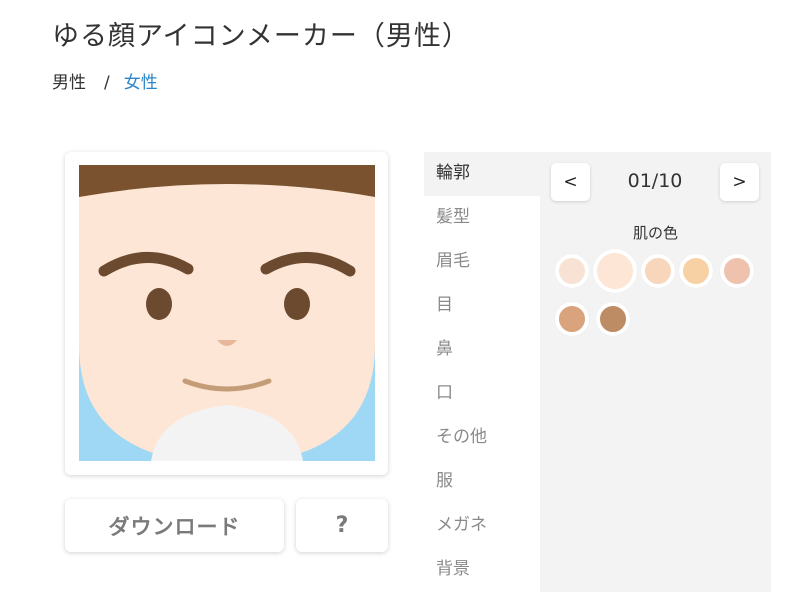 The height and width of the screenshot is (609, 800). Describe the element at coordinates (482, 570) in the screenshot. I see `parts-menu-item: 背景` at that location.